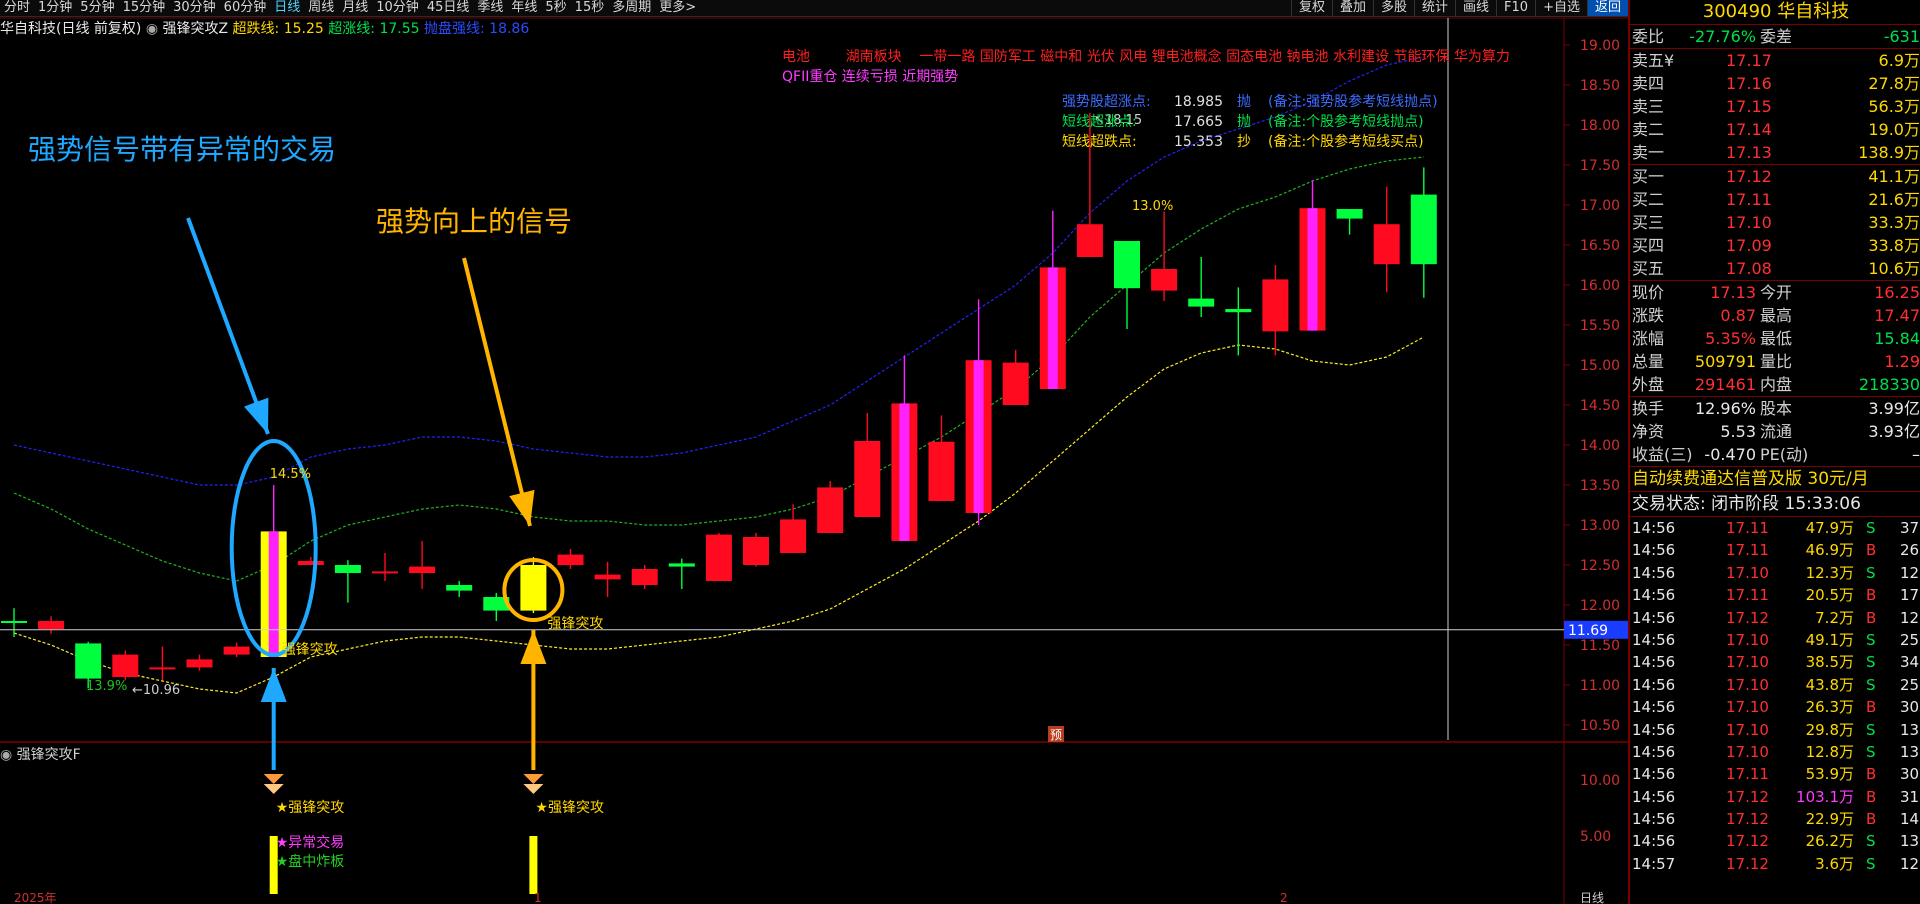 The image size is (1920, 904). What do you see at coordinates (1775, 504) in the screenshot?
I see `trade-state: 交易状态: 闭市阶段 15:33:06` at bounding box center [1775, 504].